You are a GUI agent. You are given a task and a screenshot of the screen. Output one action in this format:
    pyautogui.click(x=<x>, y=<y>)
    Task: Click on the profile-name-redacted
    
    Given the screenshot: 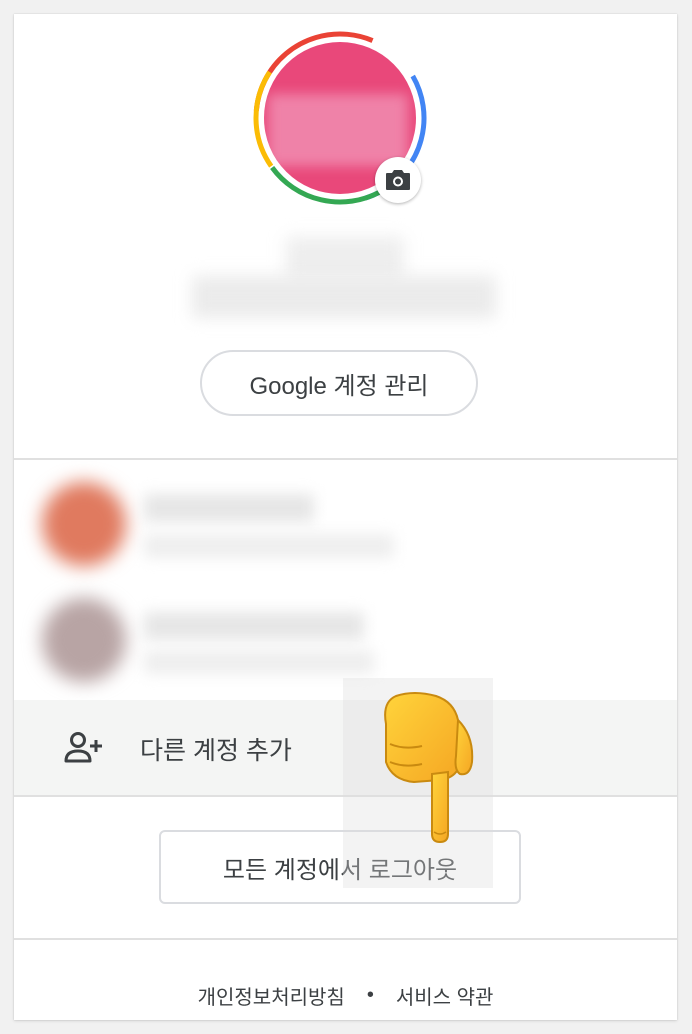 What is the action you would take?
    pyautogui.click(x=345, y=259)
    